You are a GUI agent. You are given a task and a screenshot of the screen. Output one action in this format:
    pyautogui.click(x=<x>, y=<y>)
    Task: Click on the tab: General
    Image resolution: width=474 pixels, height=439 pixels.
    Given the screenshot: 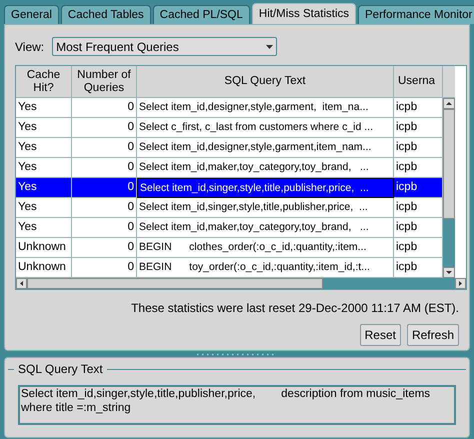 What is the action you would take?
    pyautogui.click(x=31, y=14)
    